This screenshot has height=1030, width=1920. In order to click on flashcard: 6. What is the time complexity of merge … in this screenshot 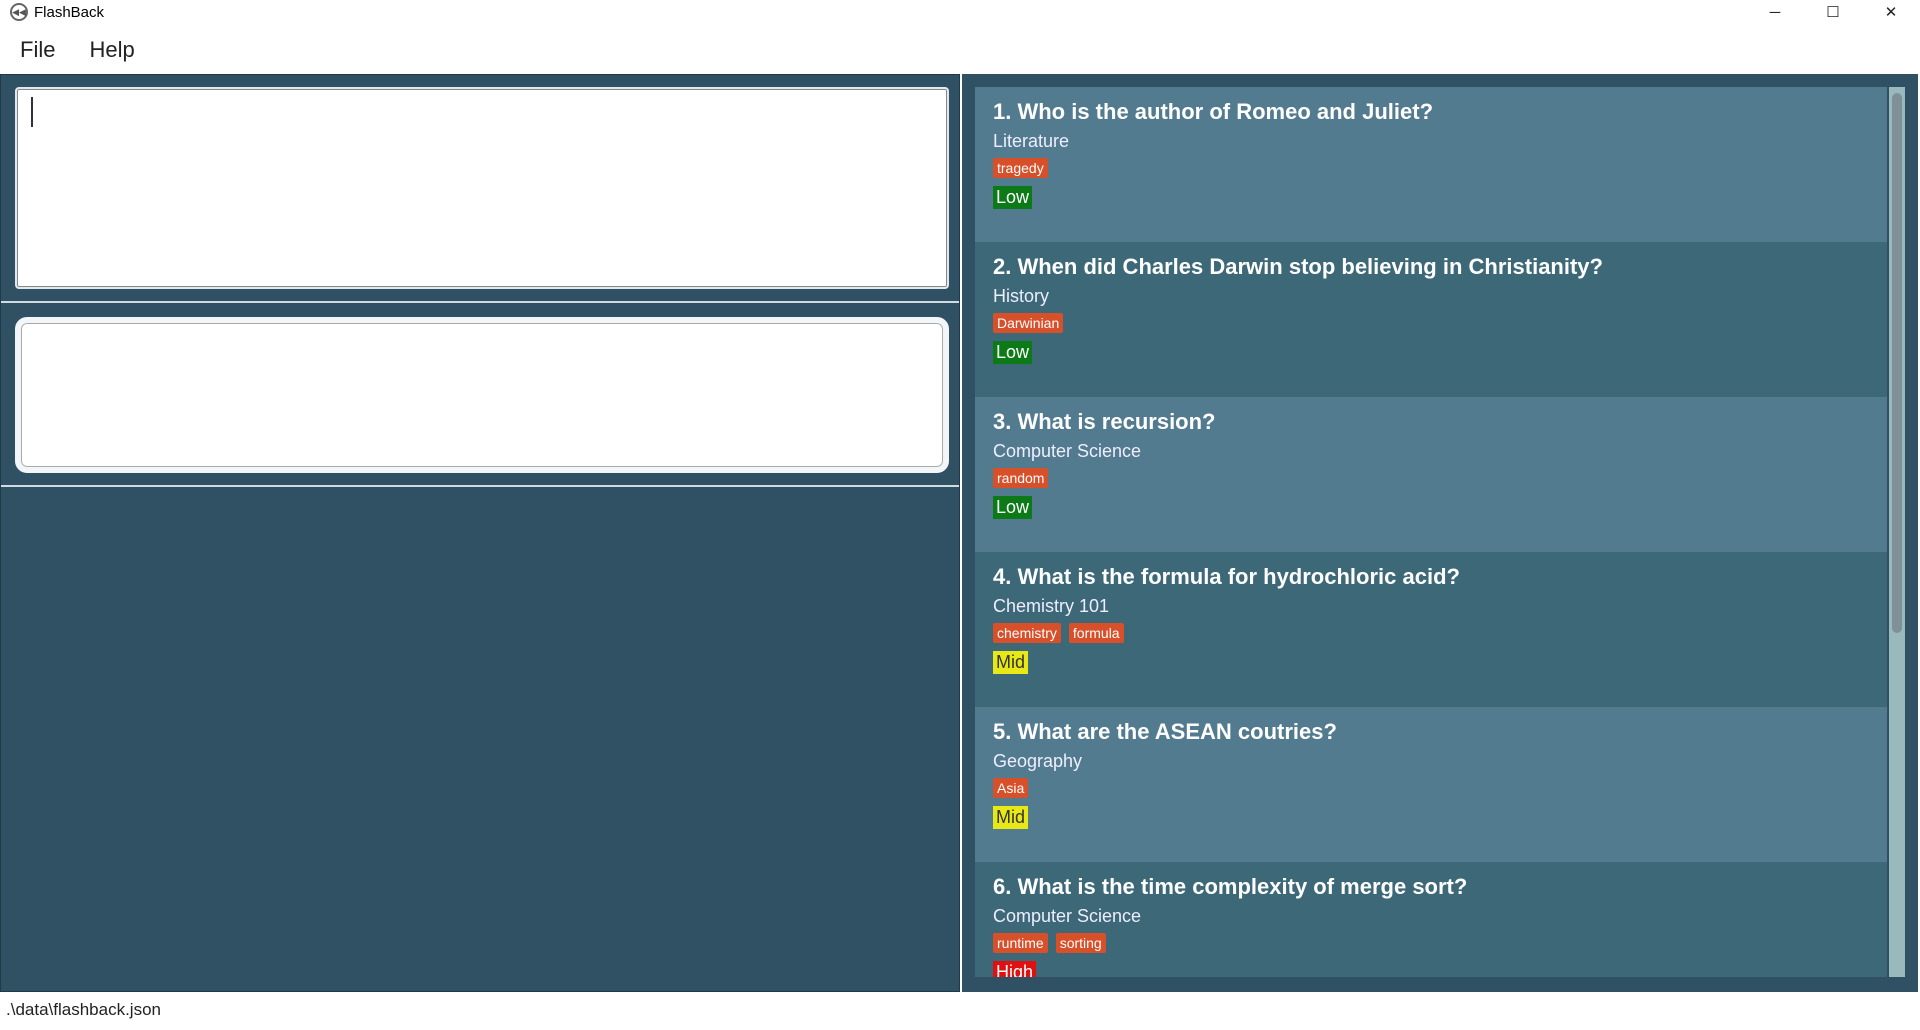, I will do `click(1431, 919)`.